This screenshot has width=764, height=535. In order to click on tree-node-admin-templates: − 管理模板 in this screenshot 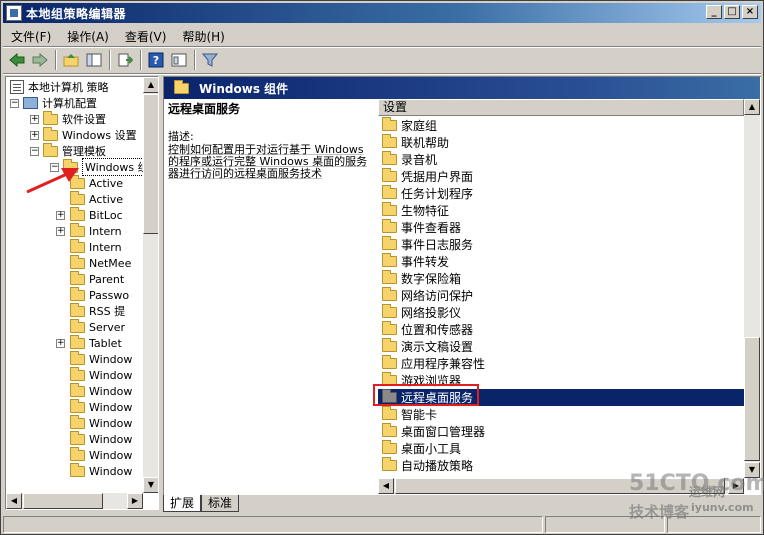, I will do `click(68, 150)`.